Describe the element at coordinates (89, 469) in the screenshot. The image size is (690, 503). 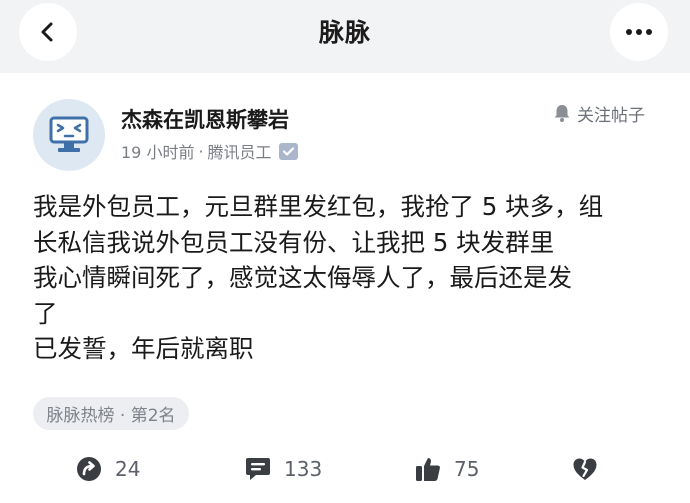
I see `share-icon` at that location.